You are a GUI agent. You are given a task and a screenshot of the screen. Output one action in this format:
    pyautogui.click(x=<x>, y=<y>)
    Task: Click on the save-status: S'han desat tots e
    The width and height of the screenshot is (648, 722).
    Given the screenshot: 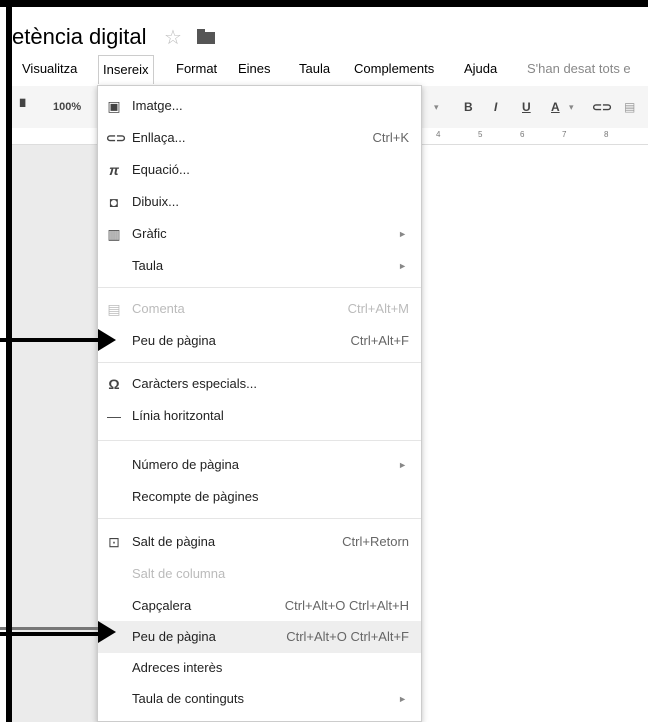 What is the action you would take?
    pyautogui.click(x=579, y=68)
    